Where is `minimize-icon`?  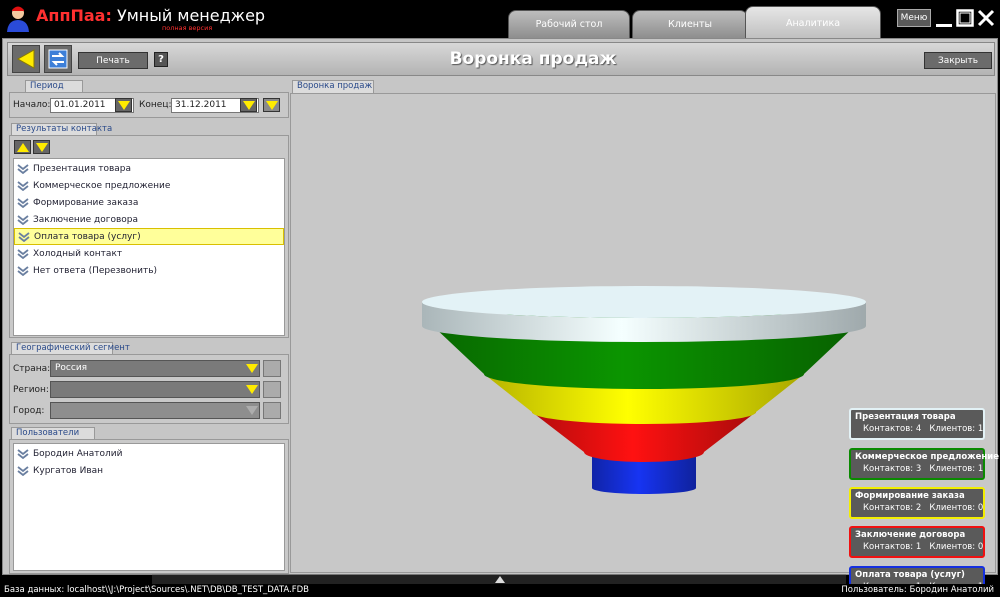
minimize-icon is located at coordinates (944, 19).